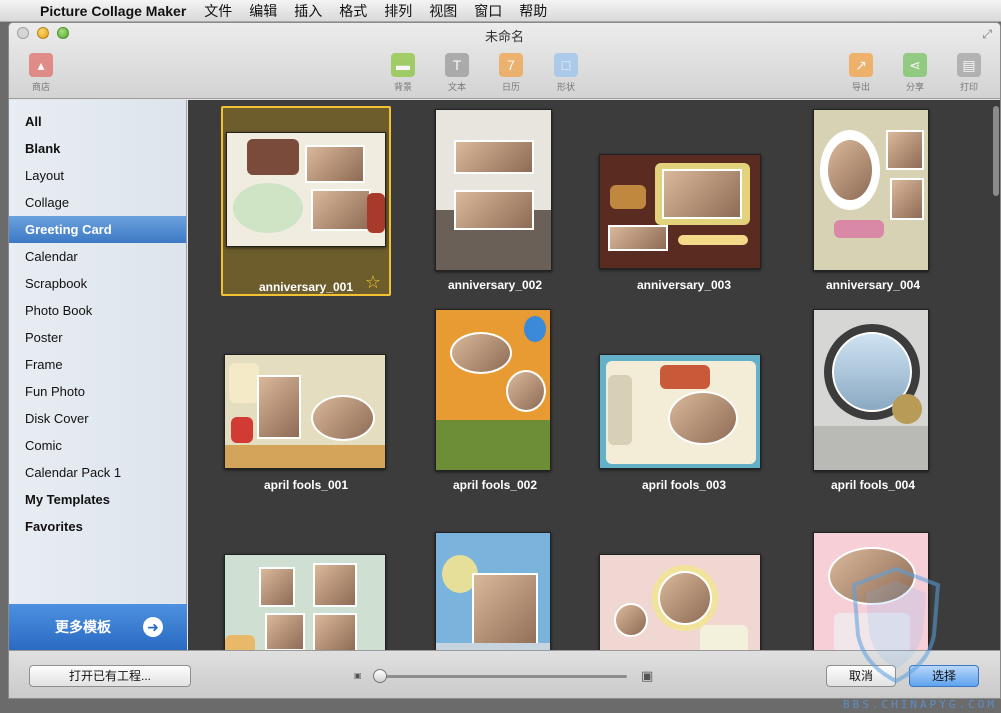  What do you see at coordinates (380, 676) in the screenshot?
I see `slider-knob` at bounding box center [380, 676].